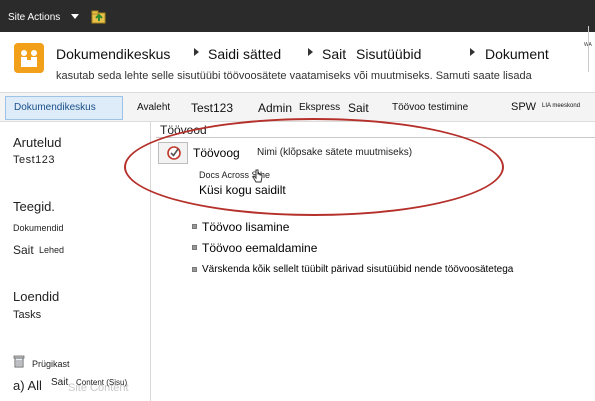 The height and width of the screenshot is (401, 595). Describe the element at coordinates (430, 107) in the screenshot. I see `tab-toovoo-testimine: Töövoo testimine` at that location.